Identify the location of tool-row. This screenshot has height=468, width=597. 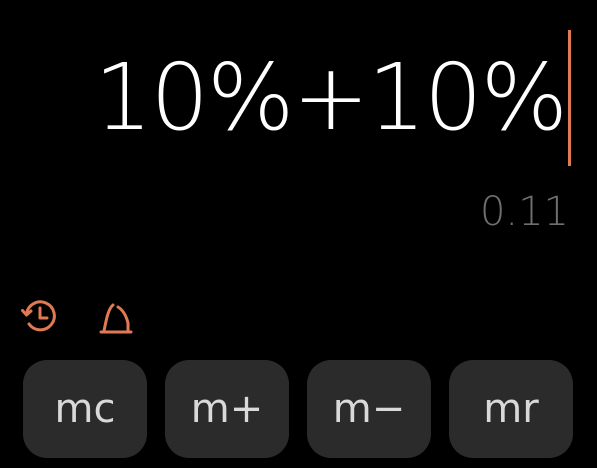
(78, 317).